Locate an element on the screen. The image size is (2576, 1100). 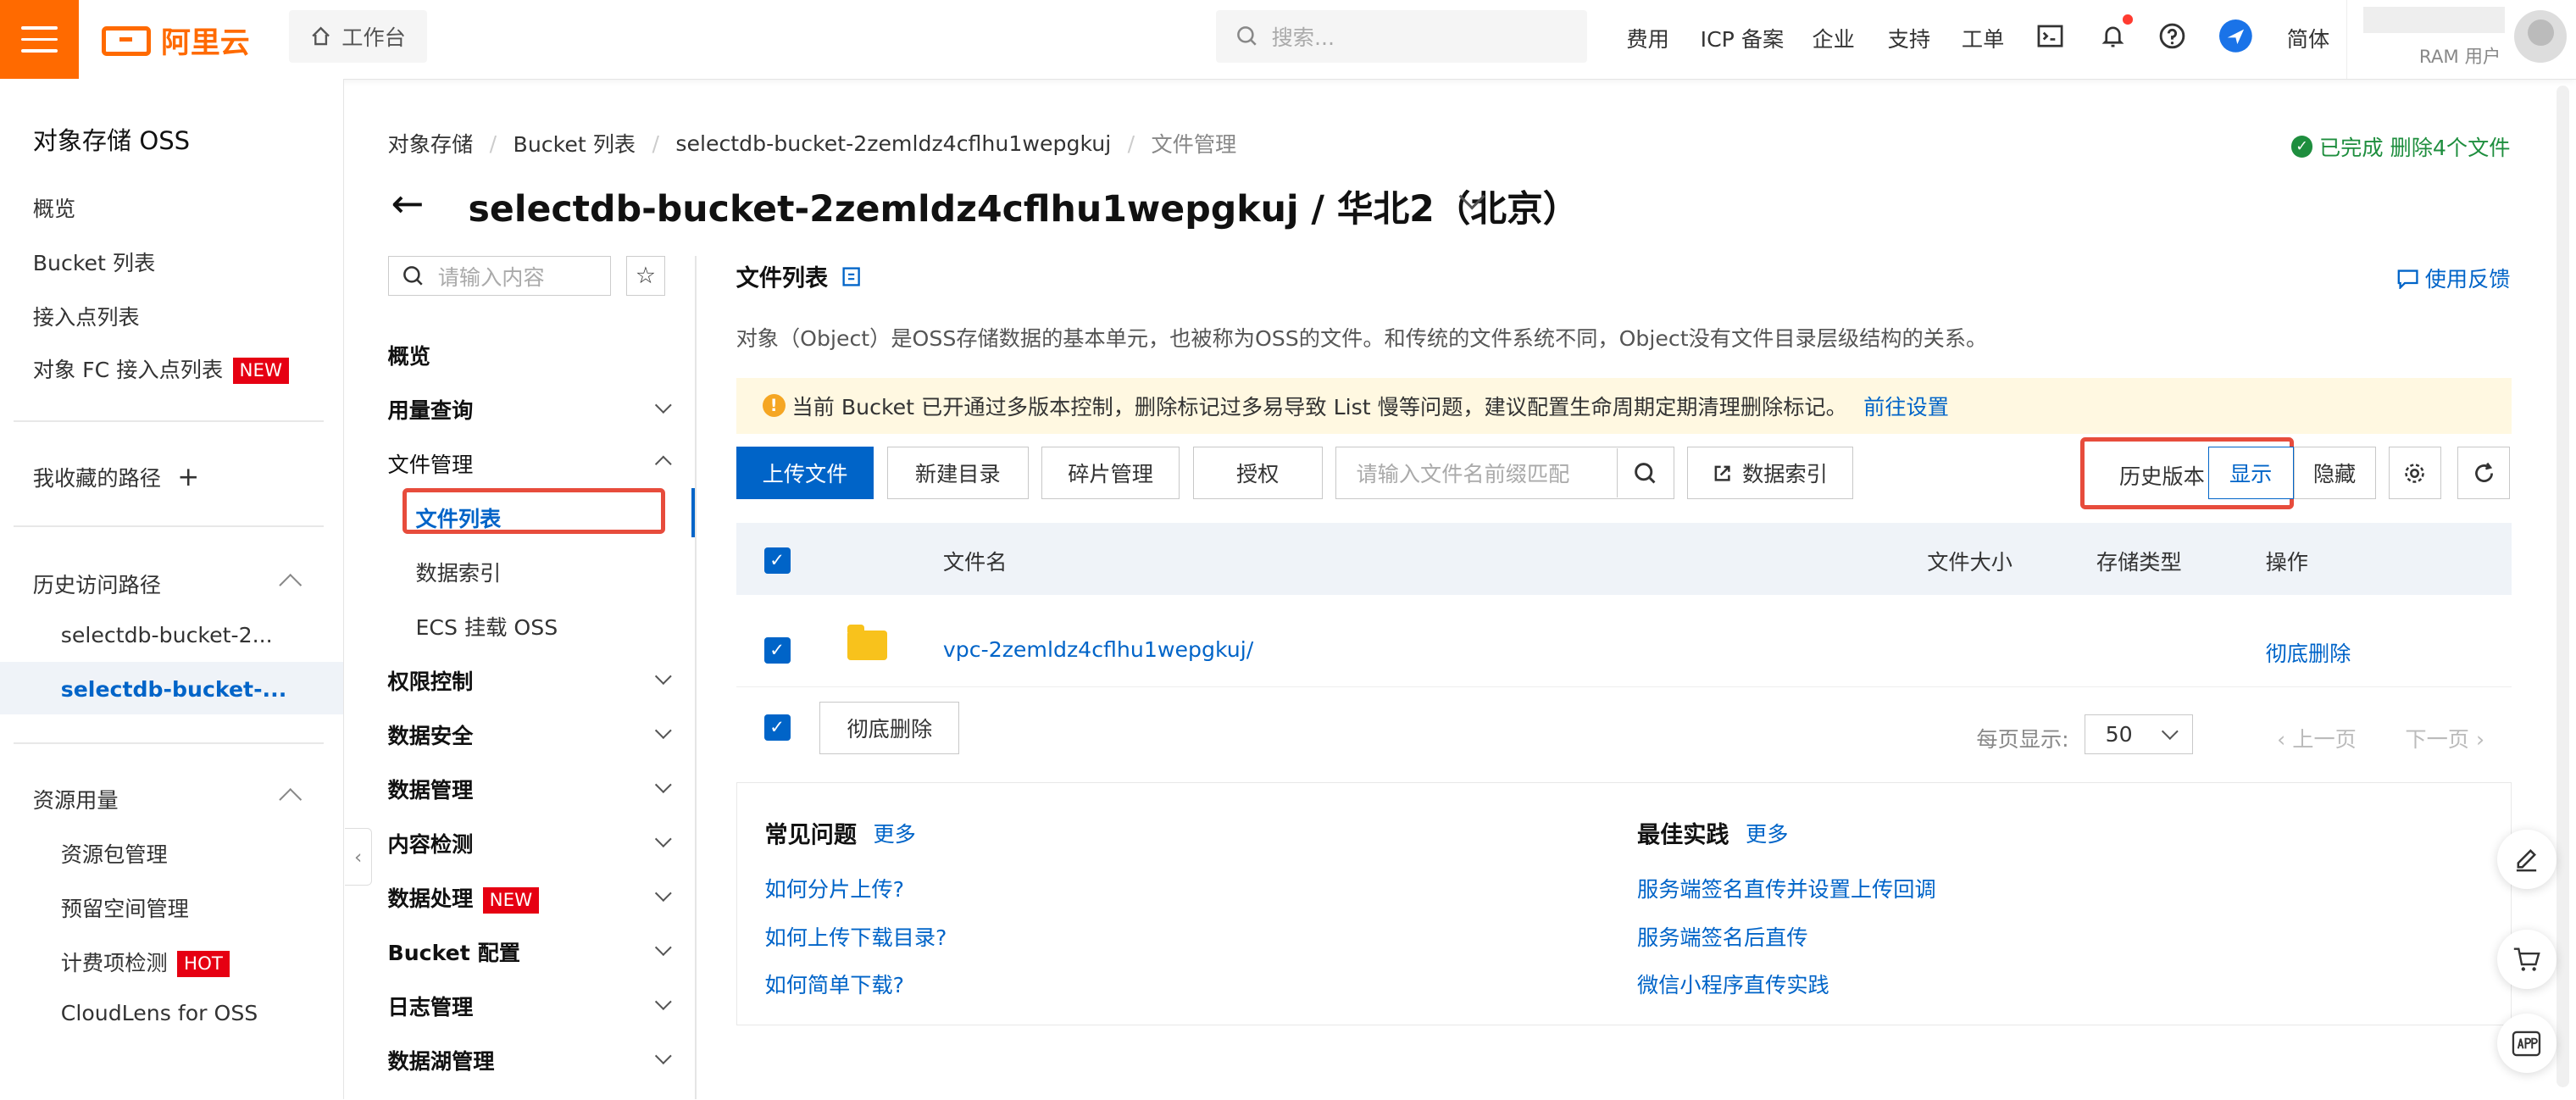
file-name-link: vpc-2zemldz4cflhu1wepgkuj/ is located at coordinates (1098, 649).